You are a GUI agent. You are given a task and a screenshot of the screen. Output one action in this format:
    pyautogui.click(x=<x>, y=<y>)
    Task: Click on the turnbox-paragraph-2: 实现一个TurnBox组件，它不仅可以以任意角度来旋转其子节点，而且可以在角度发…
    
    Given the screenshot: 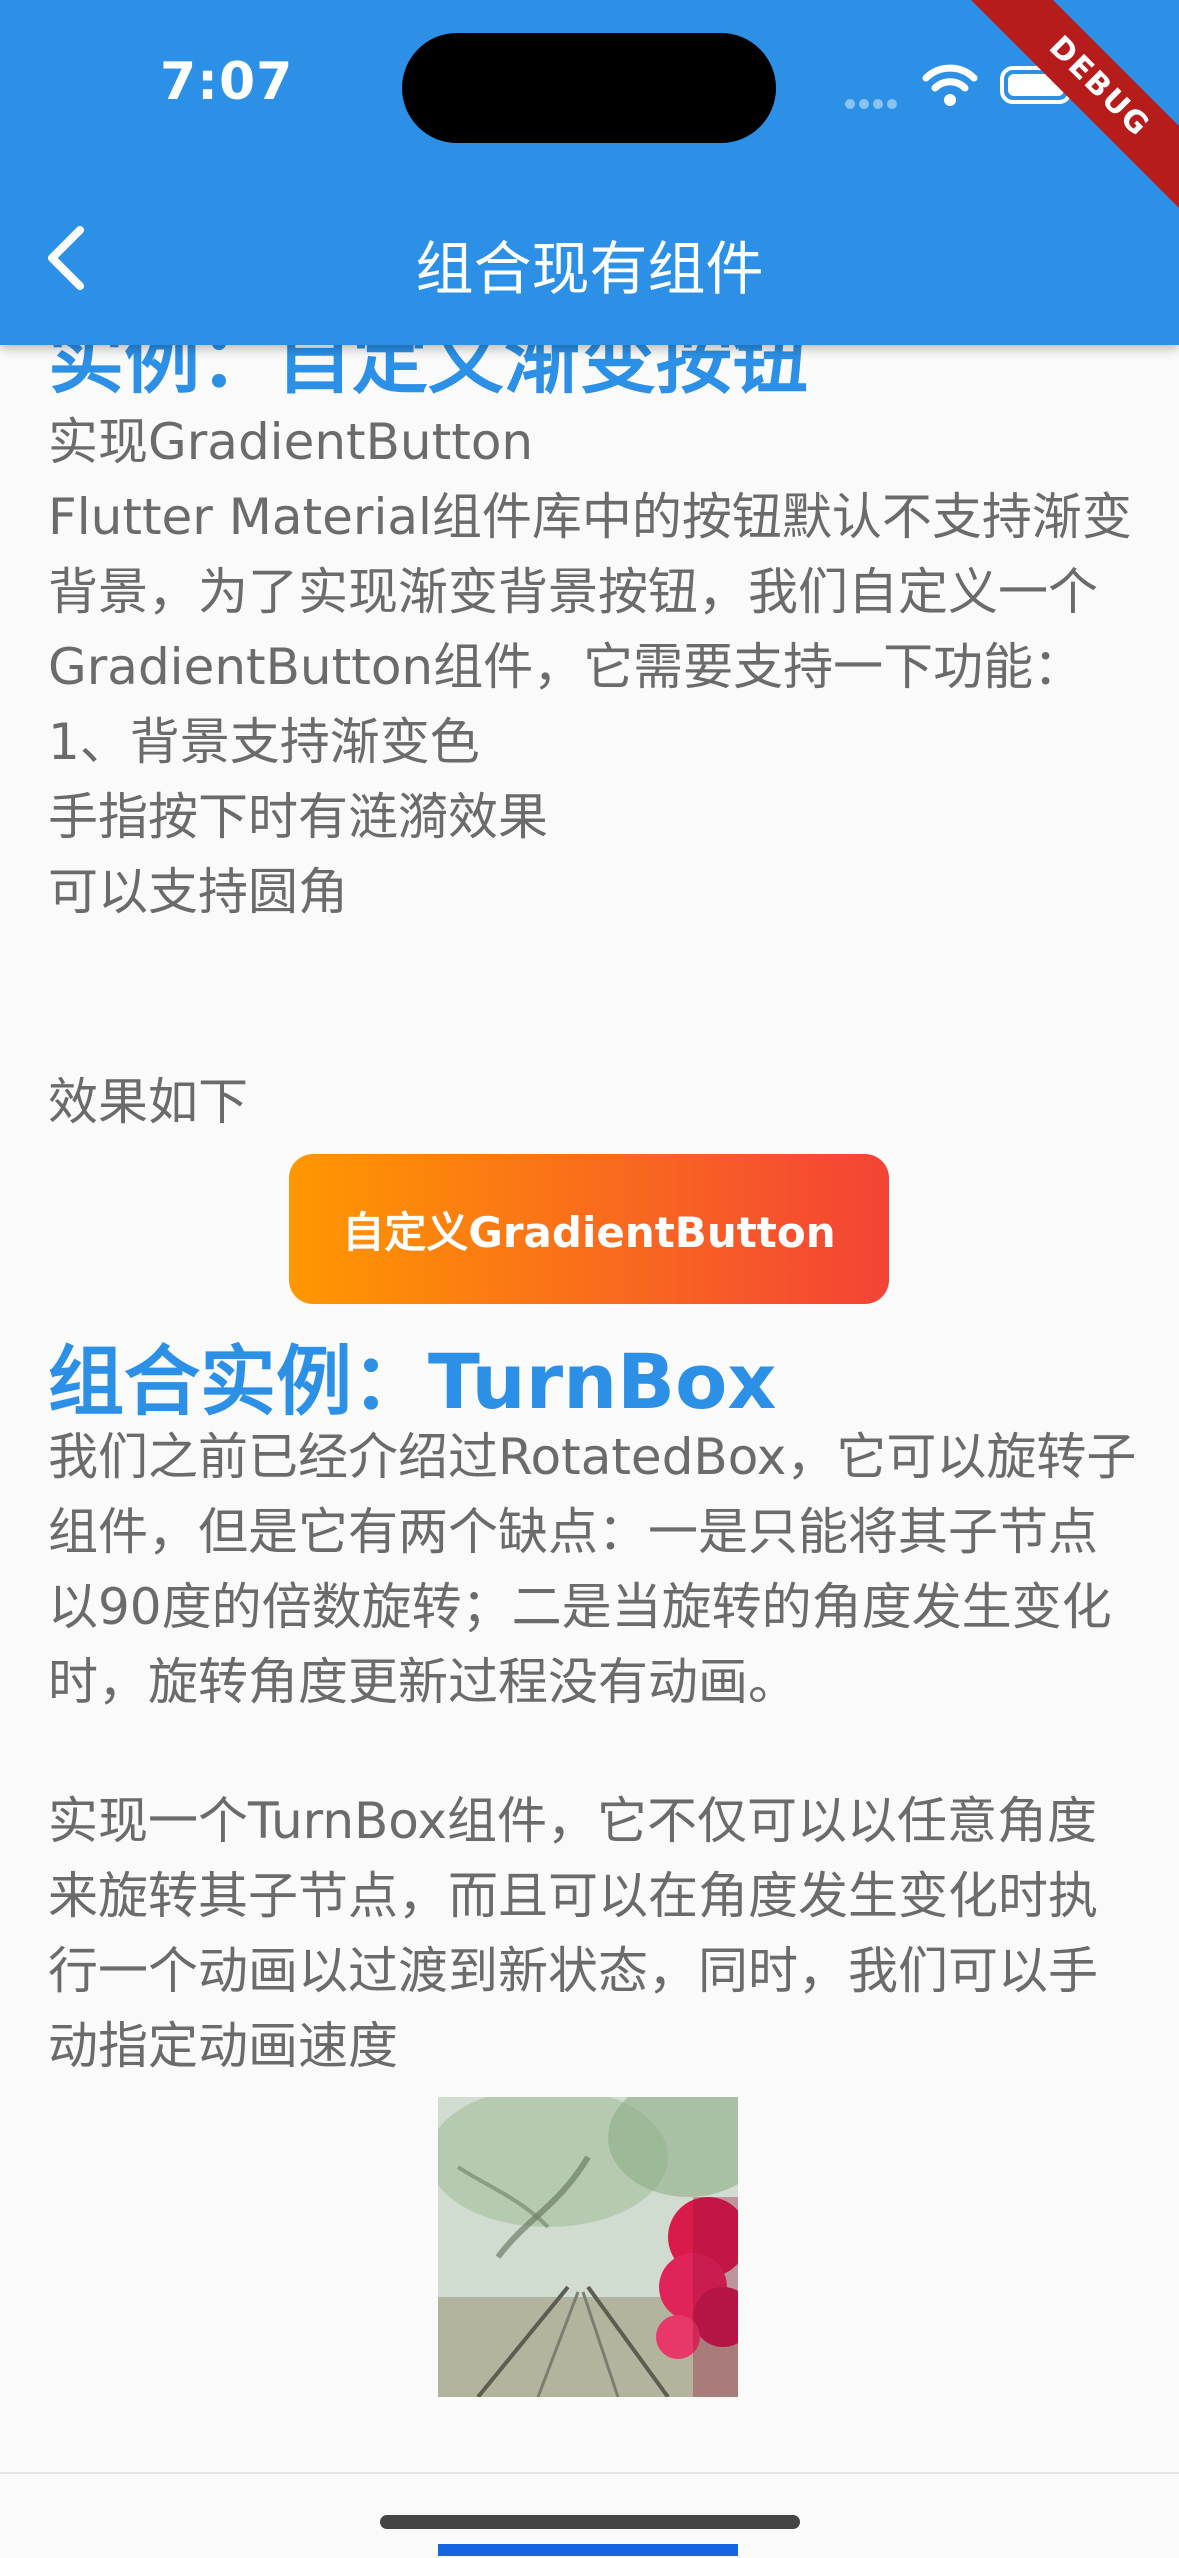 What is the action you would take?
    pyautogui.click(x=573, y=1933)
    